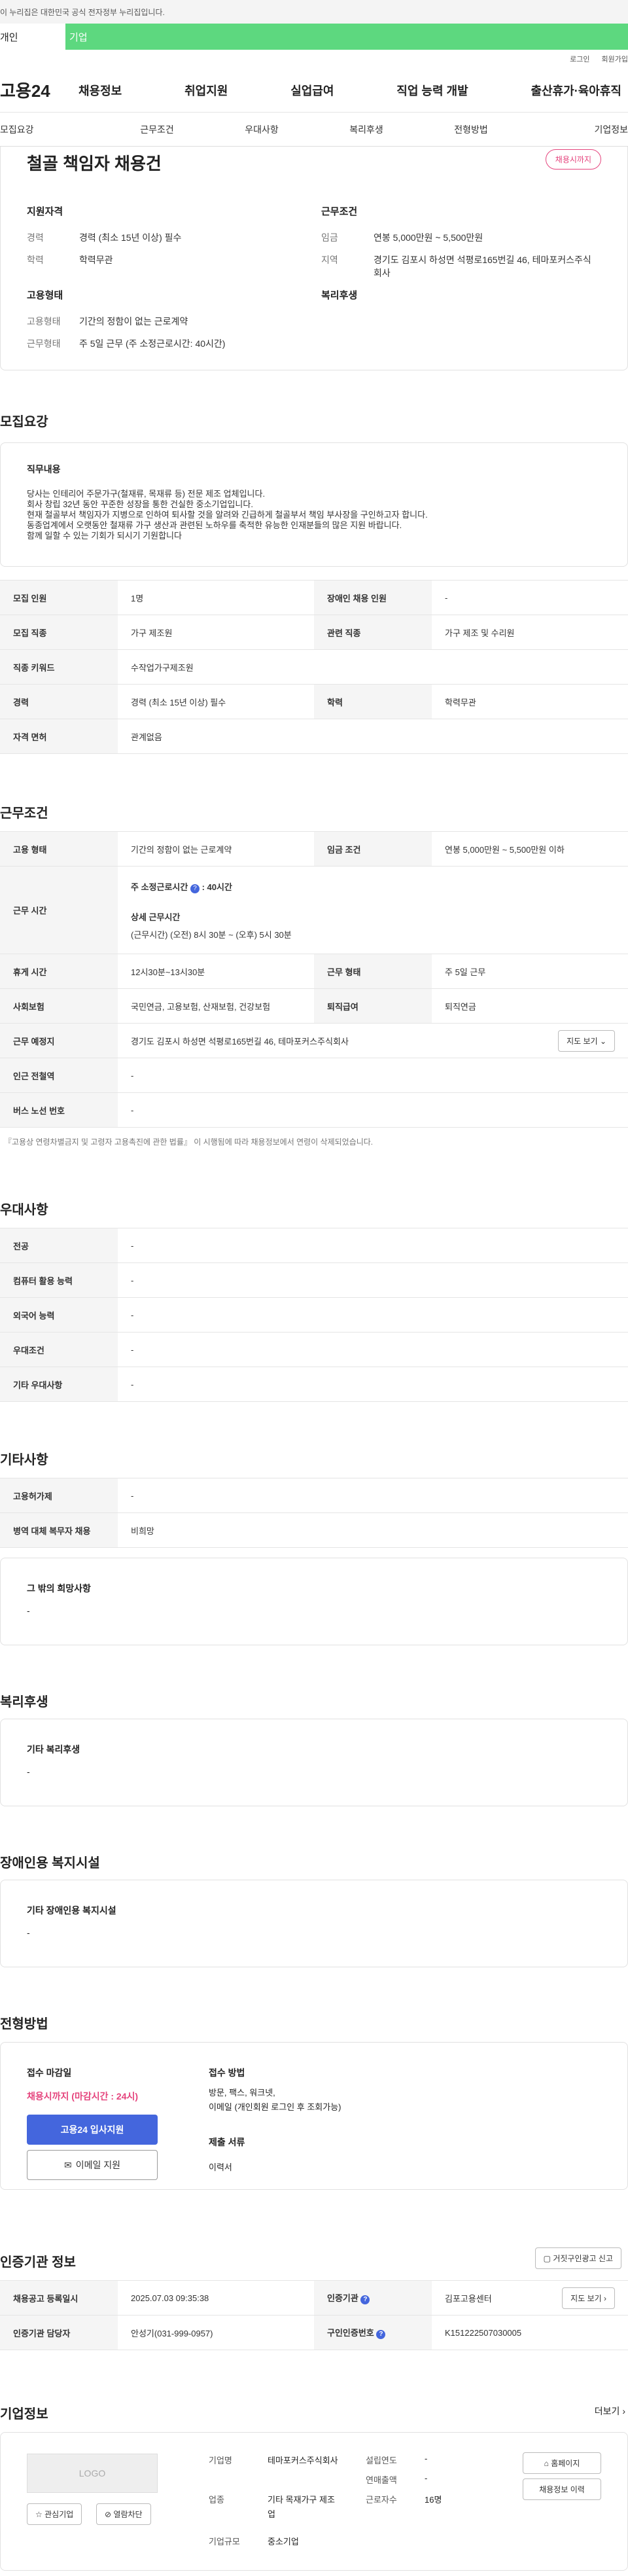 The height and width of the screenshot is (2576, 628). Describe the element at coordinates (530, 971) in the screenshot. I see `cell-value: 주 5일 근무` at that location.